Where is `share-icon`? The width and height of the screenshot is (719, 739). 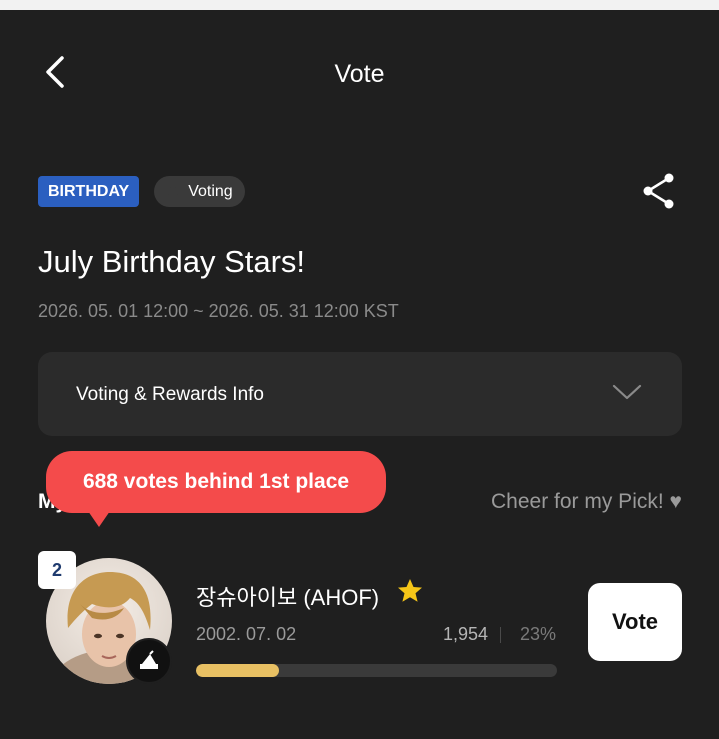 share-icon is located at coordinates (658, 191).